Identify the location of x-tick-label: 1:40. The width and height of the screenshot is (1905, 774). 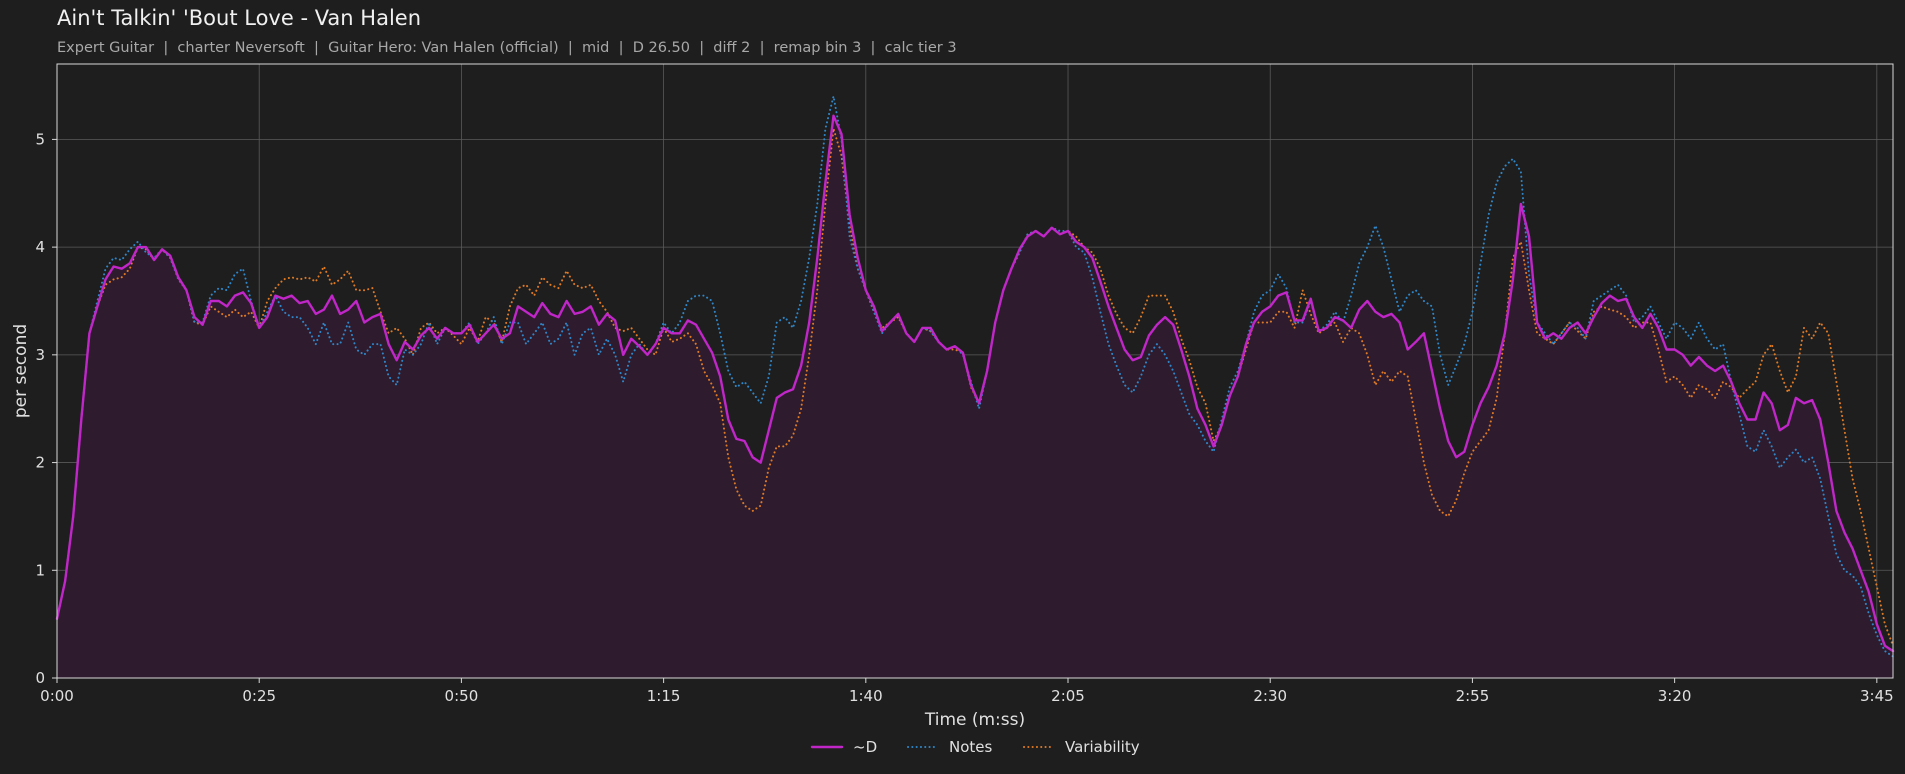
(866, 696).